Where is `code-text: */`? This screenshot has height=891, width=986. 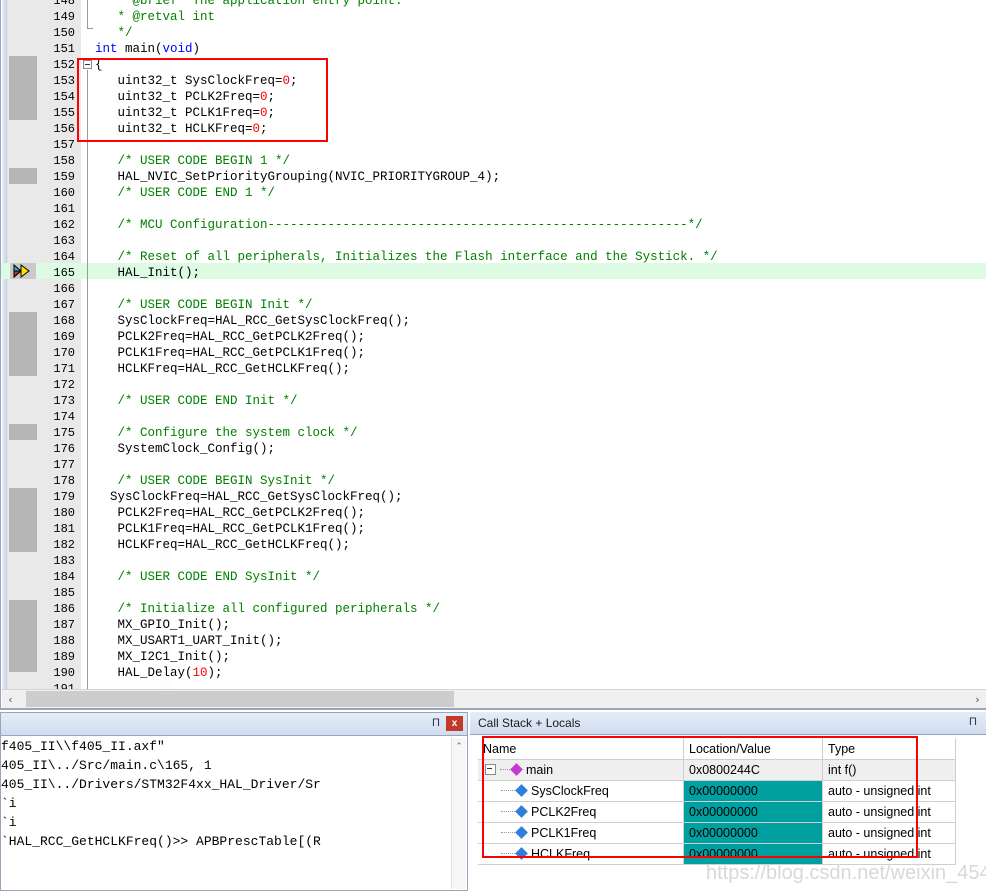 code-text: */ is located at coordinates (114, 33).